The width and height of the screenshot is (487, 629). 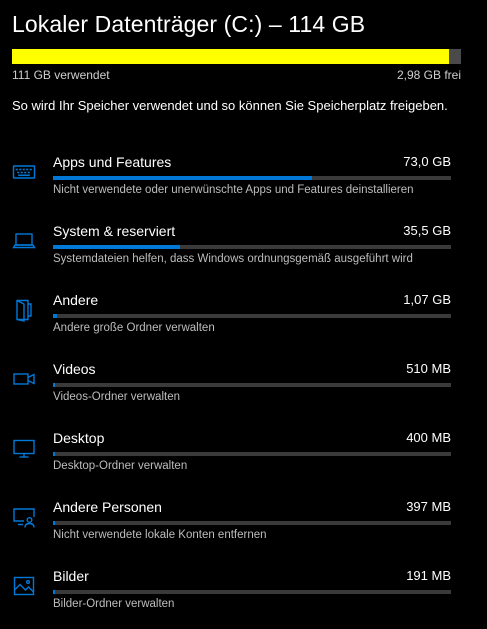 What do you see at coordinates (25, 173) in the screenshot?
I see `apps-keyboard-icon` at bounding box center [25, 173].